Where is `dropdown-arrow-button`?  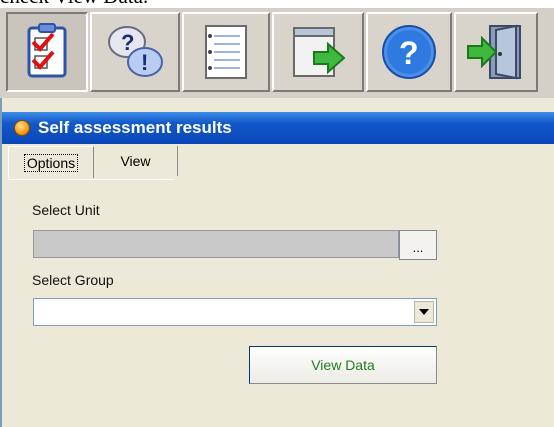 dropdown-arrow-button is located at coordinates (424, 312).